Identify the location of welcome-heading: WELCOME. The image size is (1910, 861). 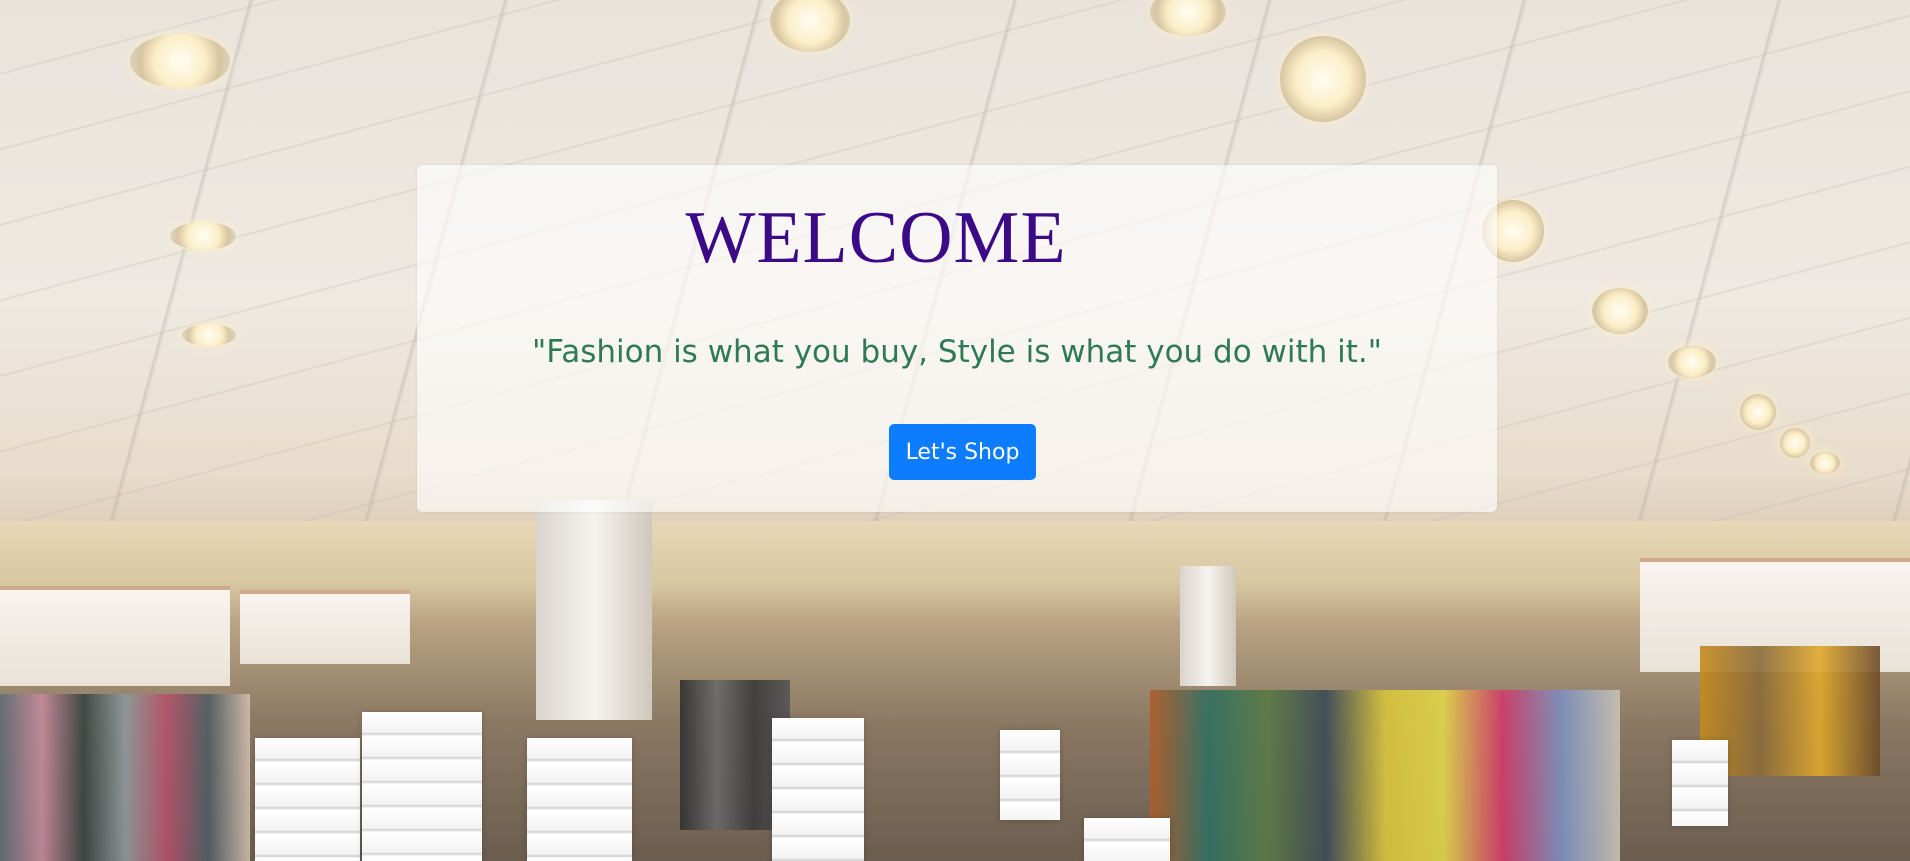
(876, 238).